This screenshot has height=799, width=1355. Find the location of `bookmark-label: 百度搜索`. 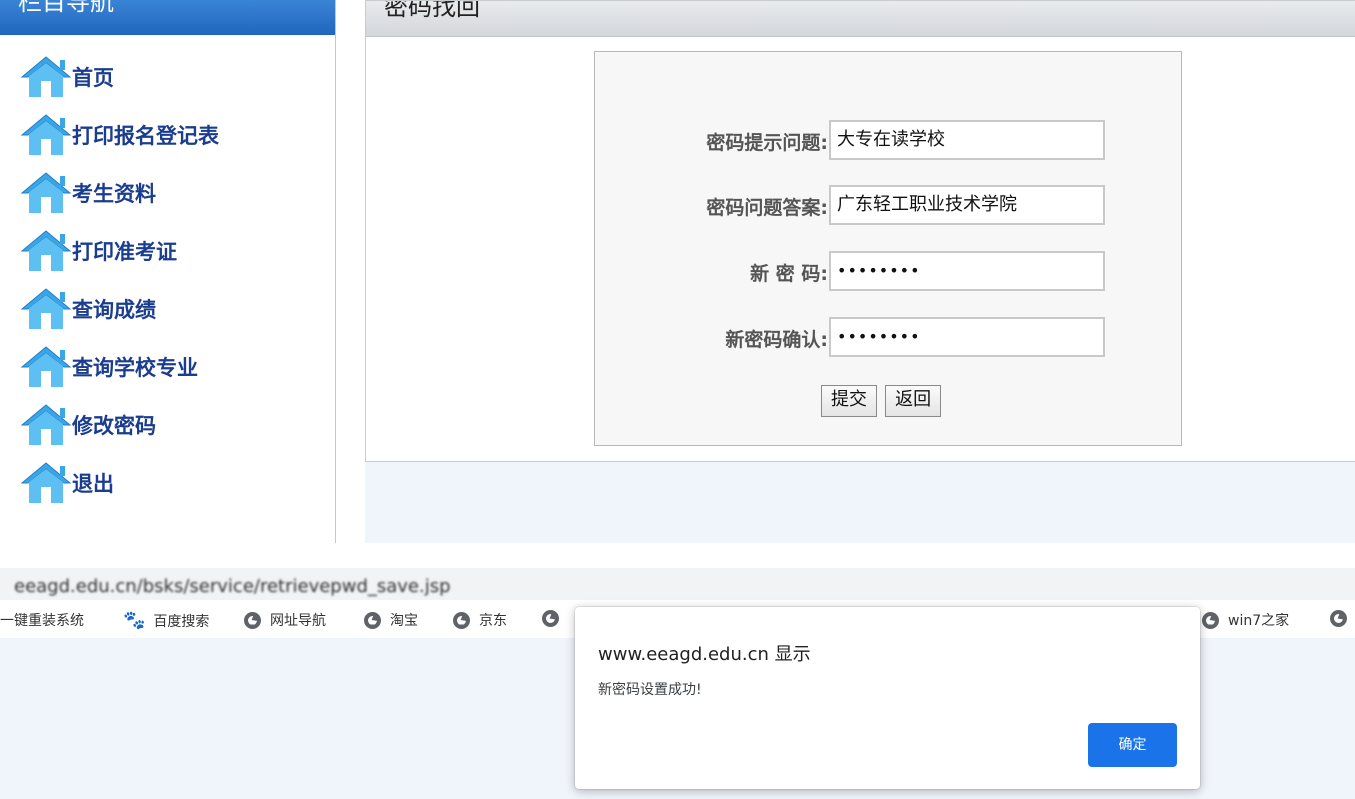

bookmark-label: 百度搜索 is located at coordinates (181, 621).